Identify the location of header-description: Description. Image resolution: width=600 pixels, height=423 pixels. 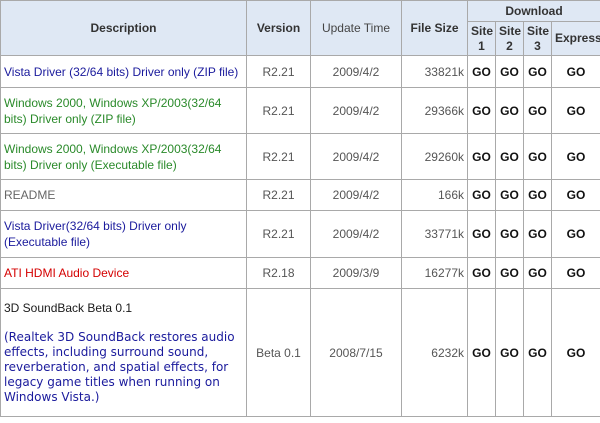
(123, 28).